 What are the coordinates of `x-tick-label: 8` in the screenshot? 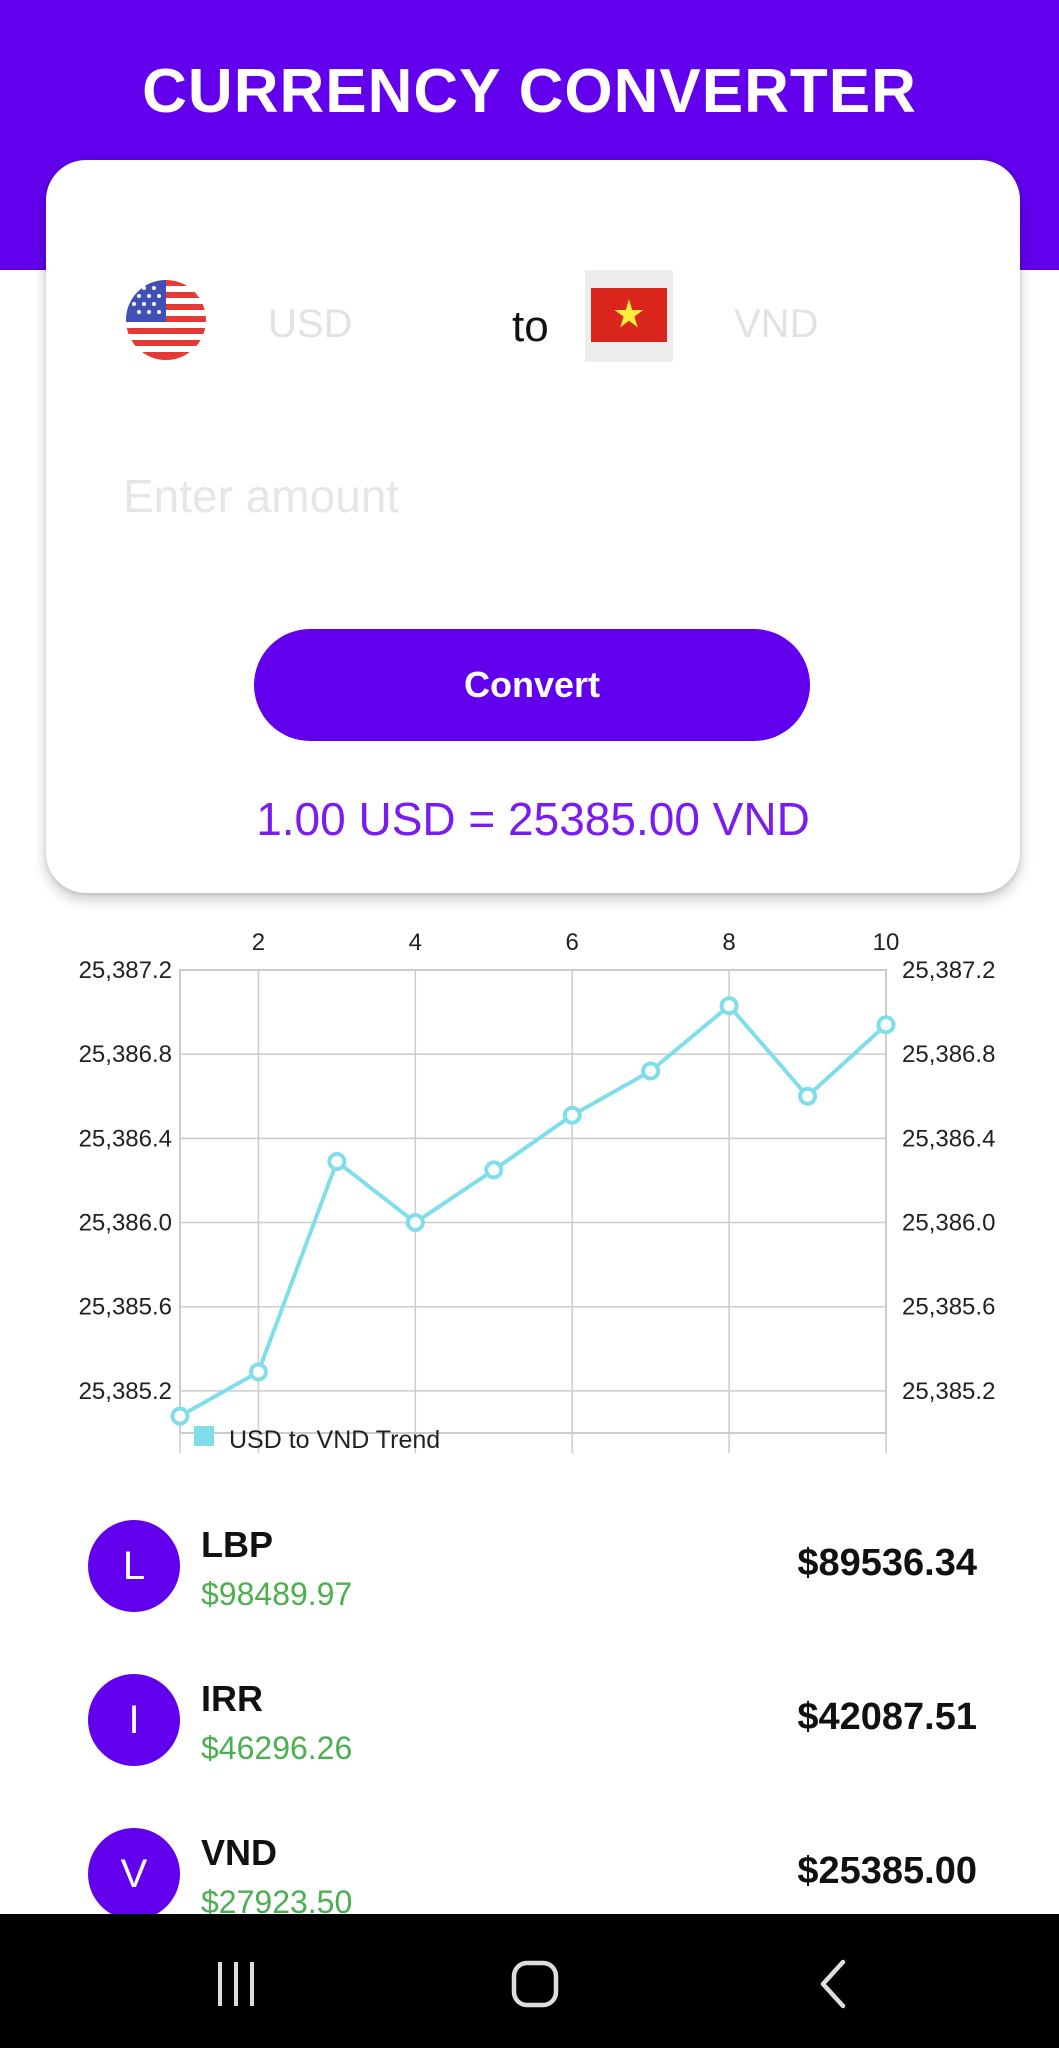 It's located at (728, 942).